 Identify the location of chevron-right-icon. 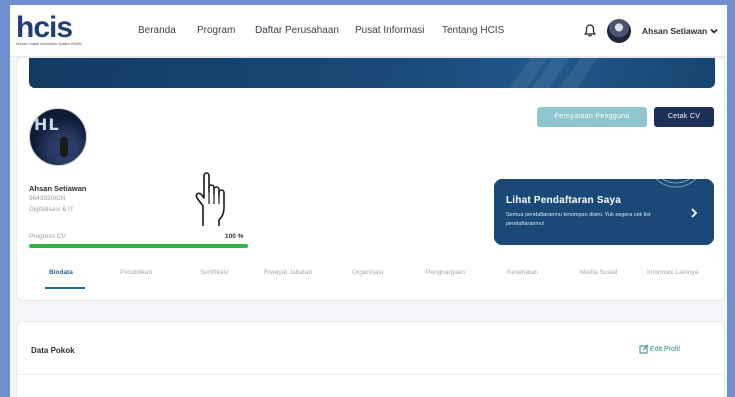
(694, 213).